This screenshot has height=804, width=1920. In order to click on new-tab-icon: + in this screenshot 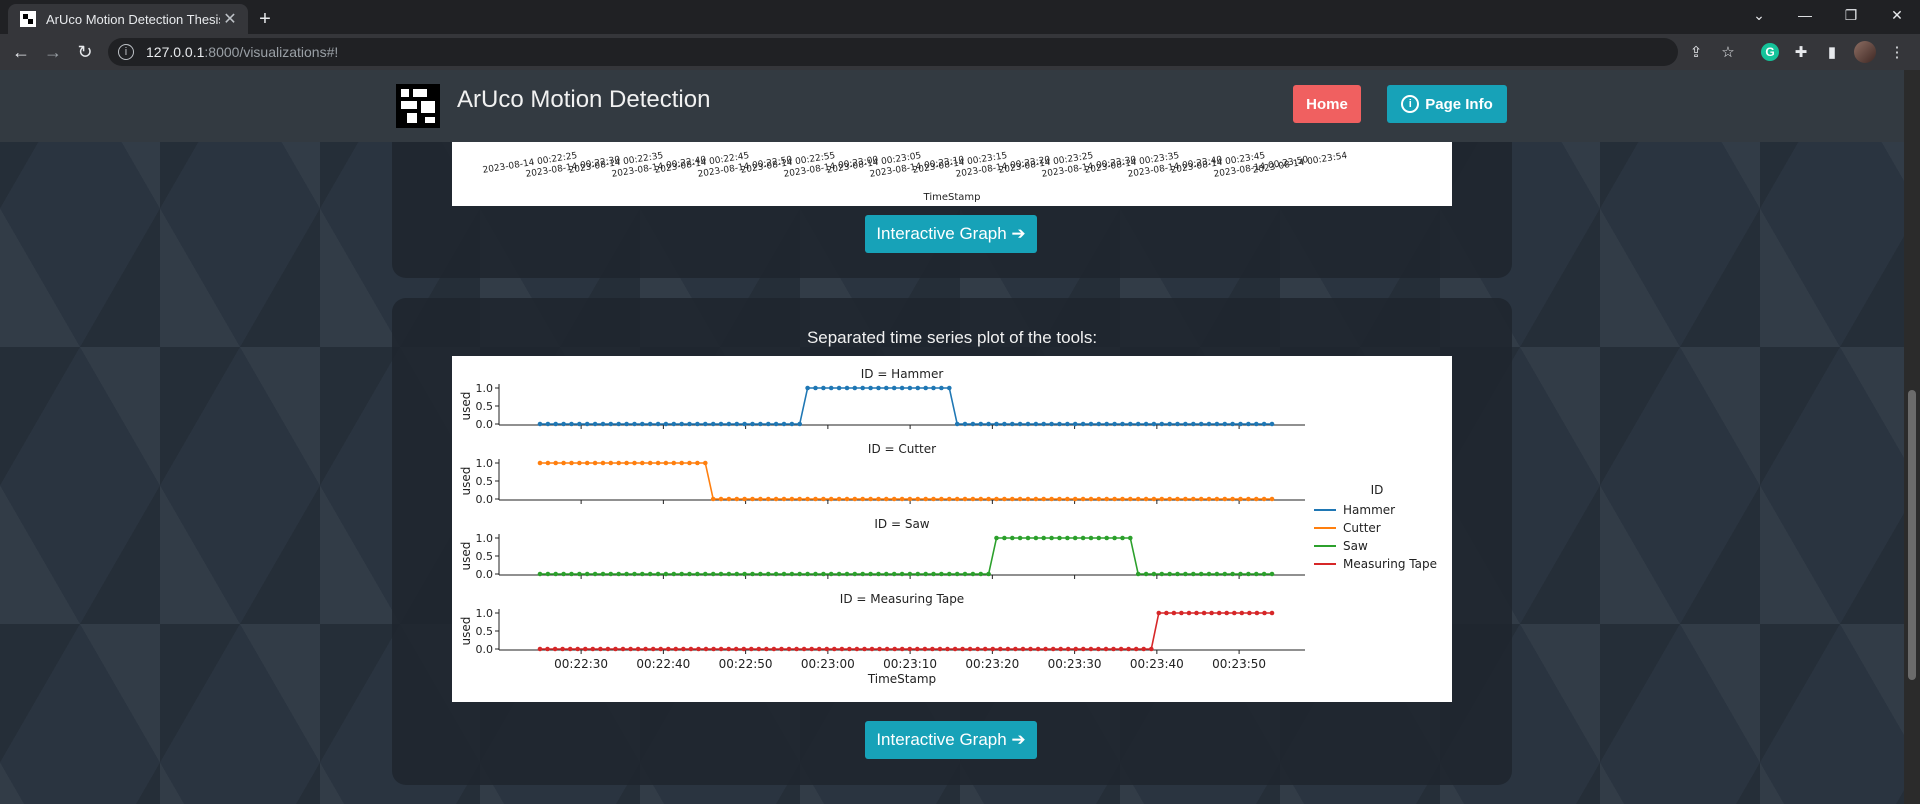, I will do `click(265, 19)`.